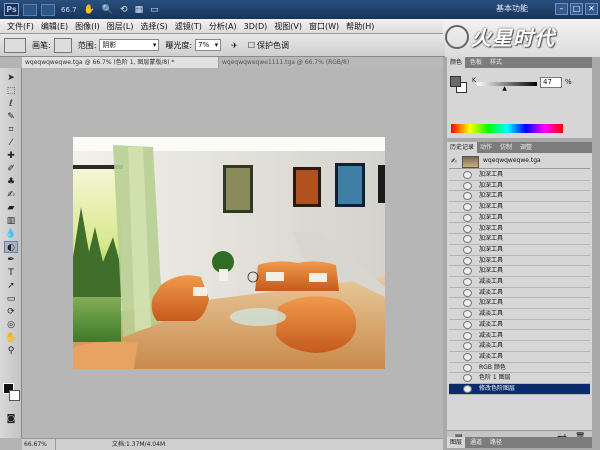 The height and width of the screenshot is (450, 600). What do you see at coordinates (124, 10) in the screenshot?
I see `rotate-view-icon: ⟲` at bounding box center [124, 10].